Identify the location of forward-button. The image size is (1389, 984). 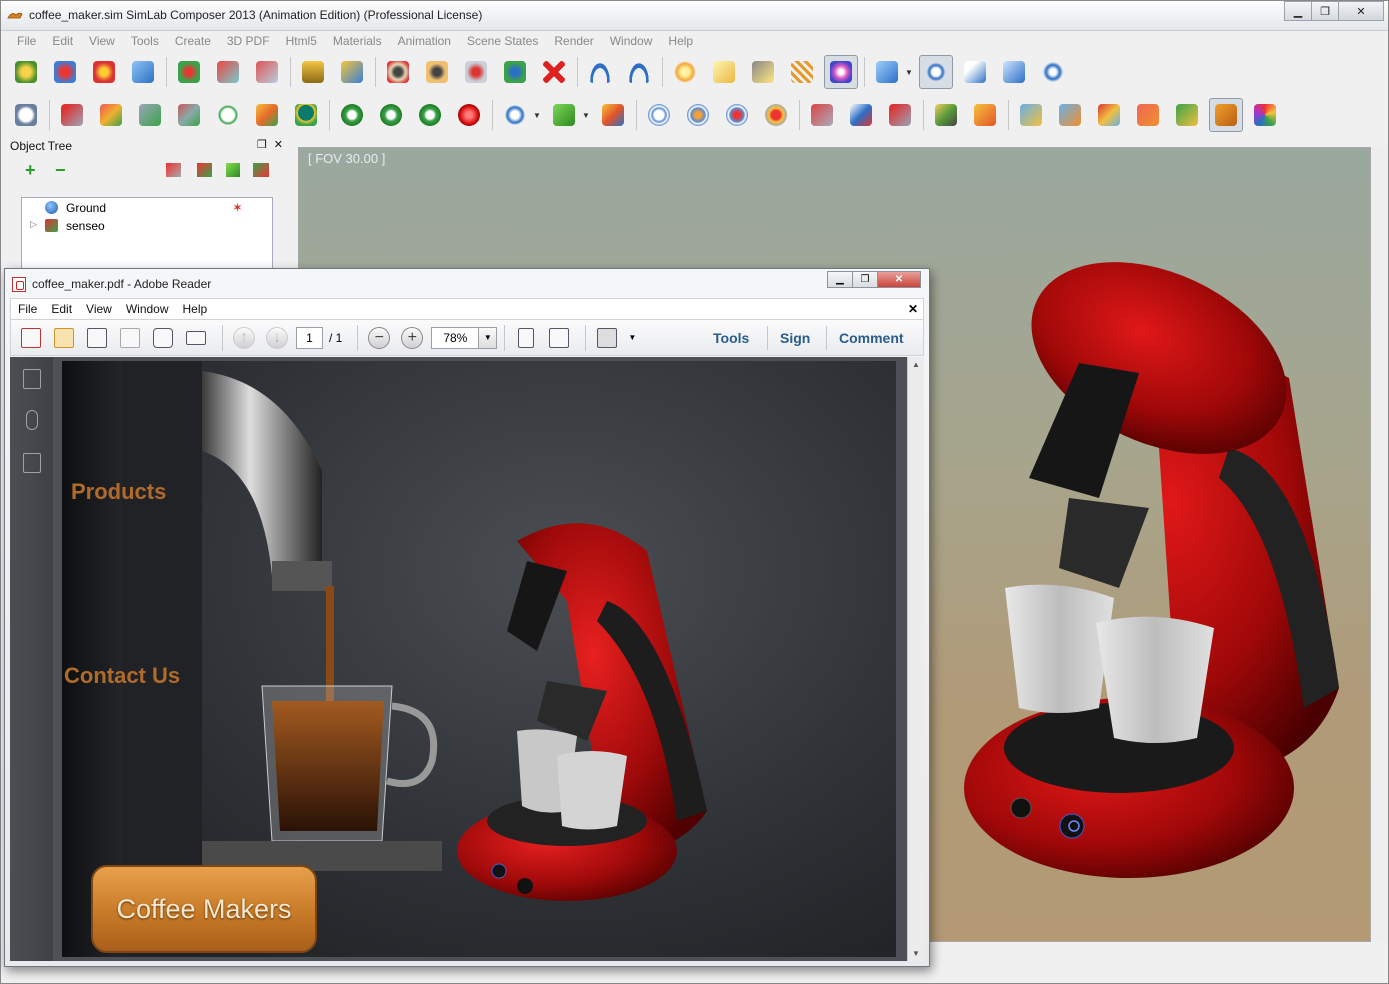
(430, 115).